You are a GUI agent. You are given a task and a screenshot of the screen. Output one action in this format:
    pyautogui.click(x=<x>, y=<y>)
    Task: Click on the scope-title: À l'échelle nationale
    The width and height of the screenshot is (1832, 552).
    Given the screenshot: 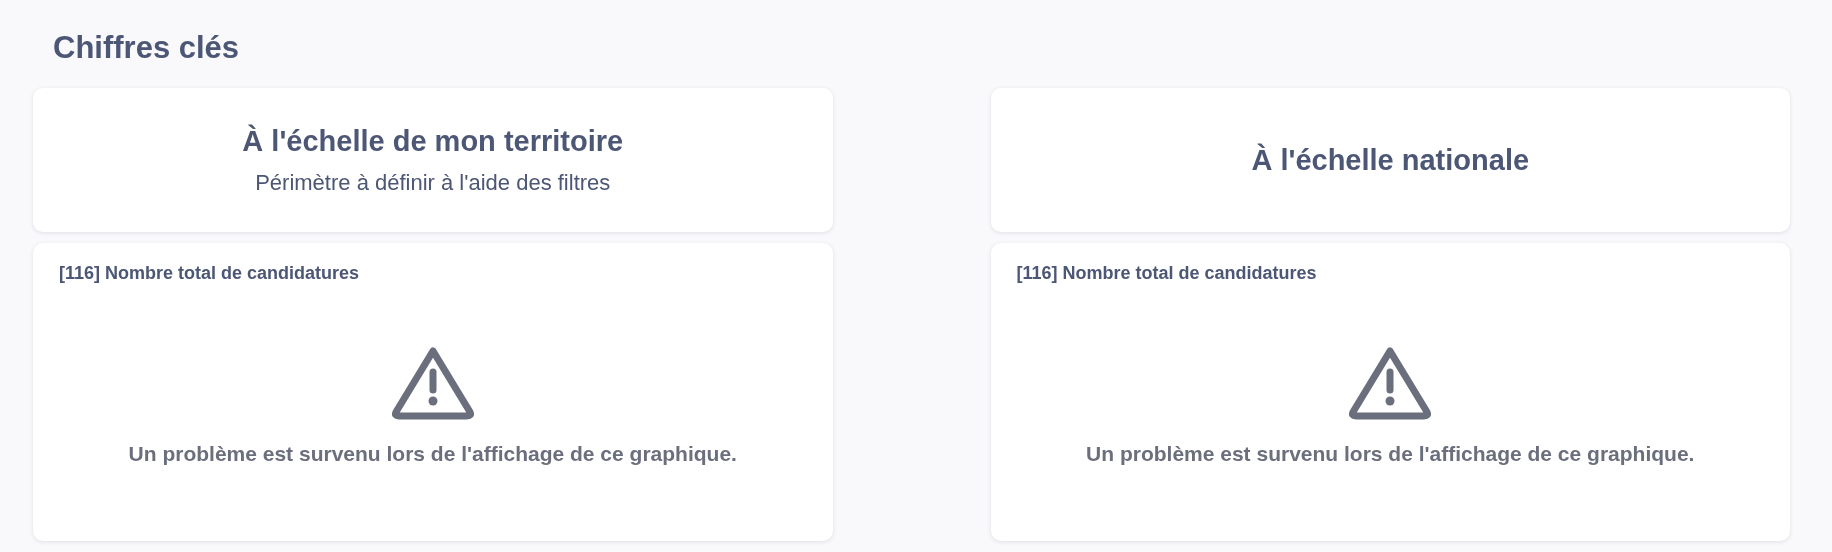 What is the action you would take?
    pyautogui.click(x=1390, y=160)
    